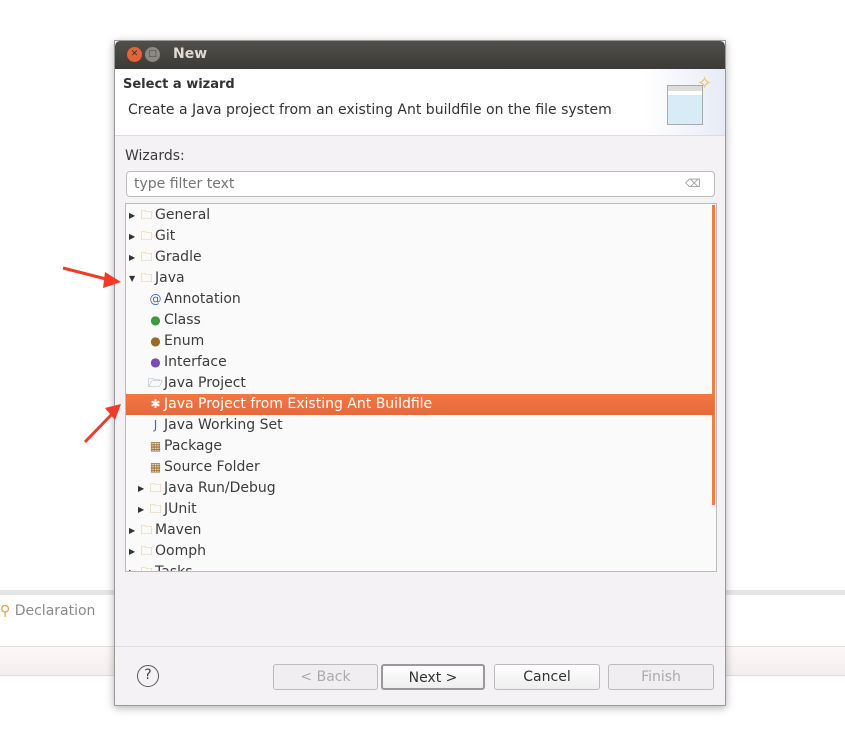 The image size is (845, 755). Describe the element at coordinates (190, 54) in the screenshot. I see `dialog-title: New` at that location.